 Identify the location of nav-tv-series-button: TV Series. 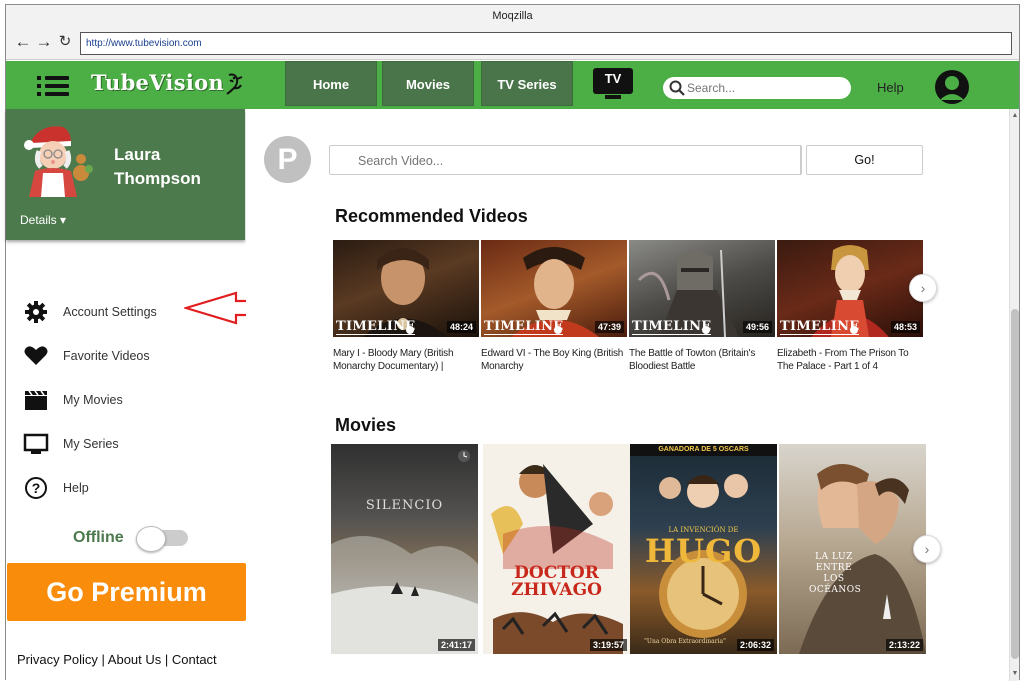
(527, 83).